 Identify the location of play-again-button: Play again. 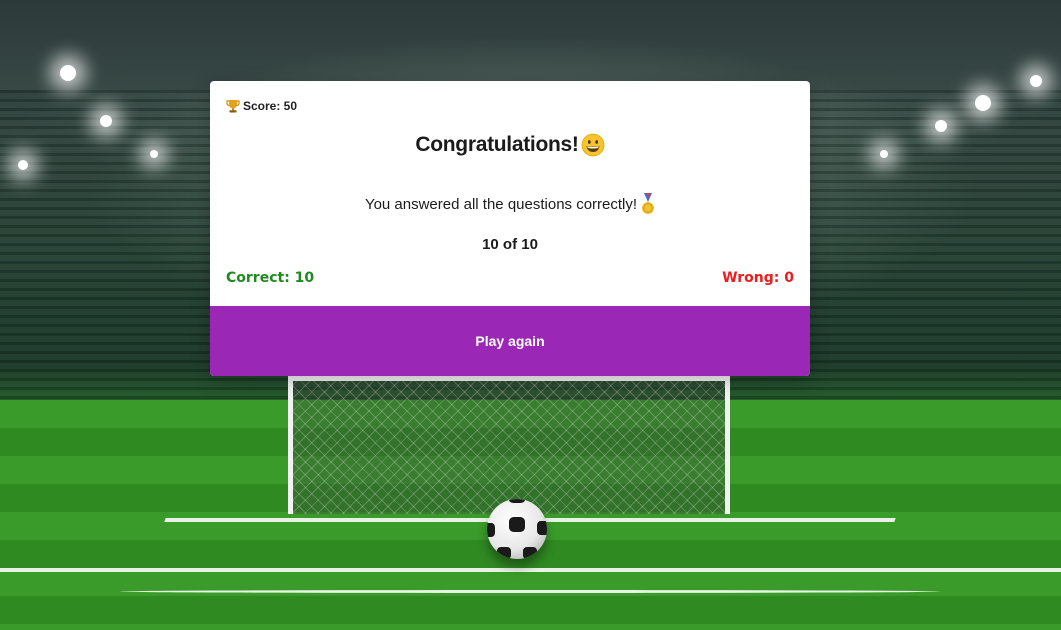
(510, 341).